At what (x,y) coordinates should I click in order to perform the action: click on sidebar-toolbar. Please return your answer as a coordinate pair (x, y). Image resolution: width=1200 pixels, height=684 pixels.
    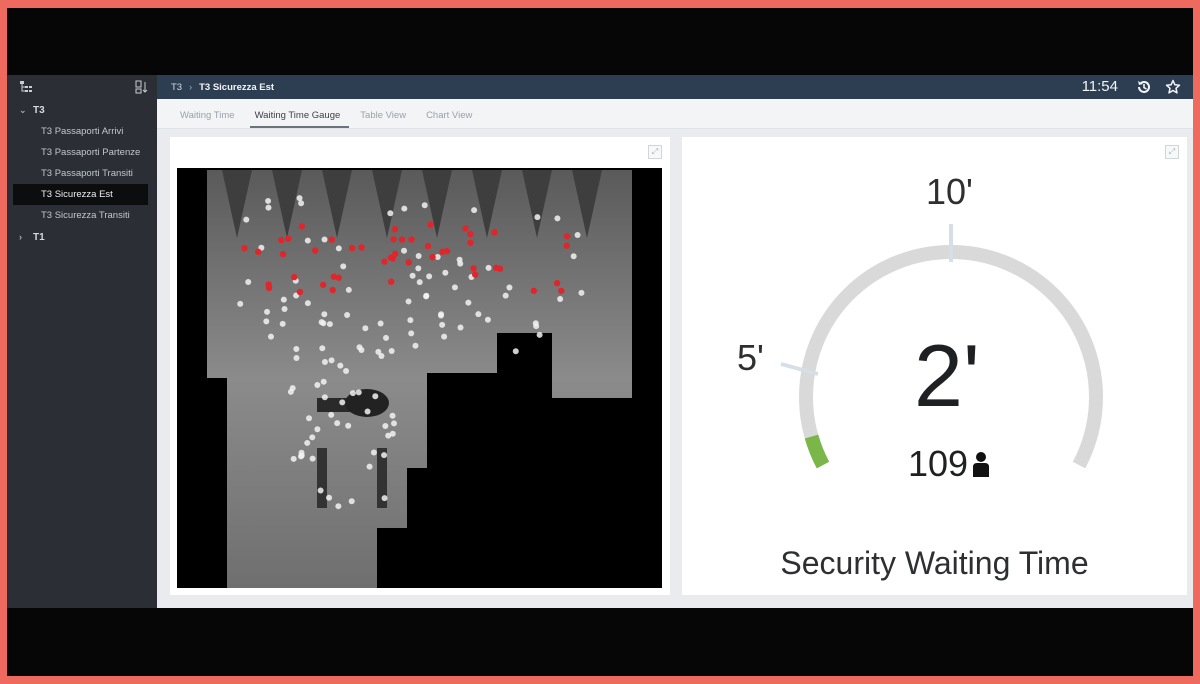
    Looking at the image, I should click on (82, 87).